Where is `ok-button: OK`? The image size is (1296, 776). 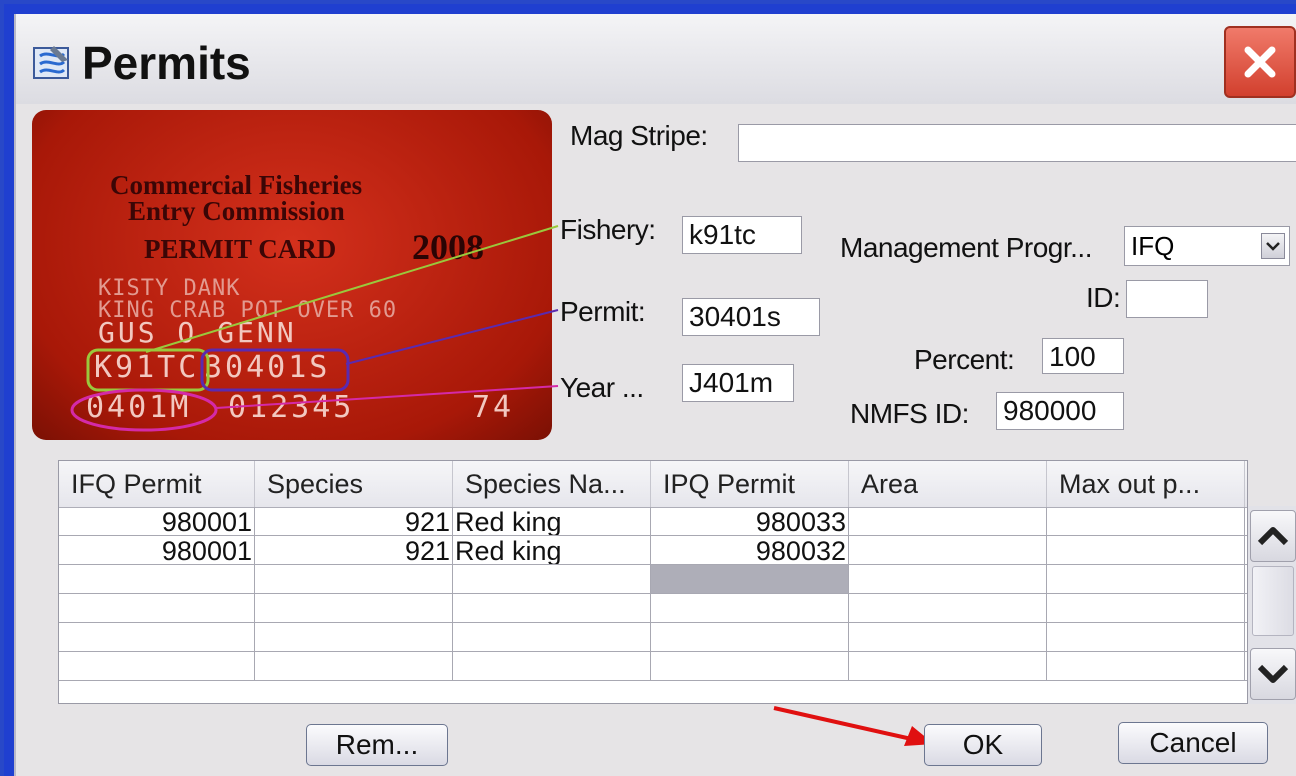
ok-button: OK is located at coordinates (983, 745).